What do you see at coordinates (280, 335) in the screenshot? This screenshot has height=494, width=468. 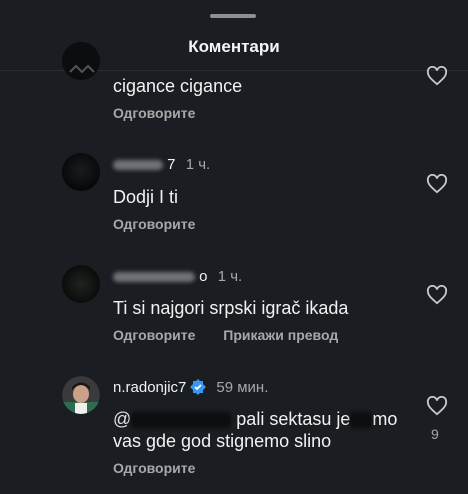 I see `show-translation-button: Прикажи превод` at bounding box center [280, 335].